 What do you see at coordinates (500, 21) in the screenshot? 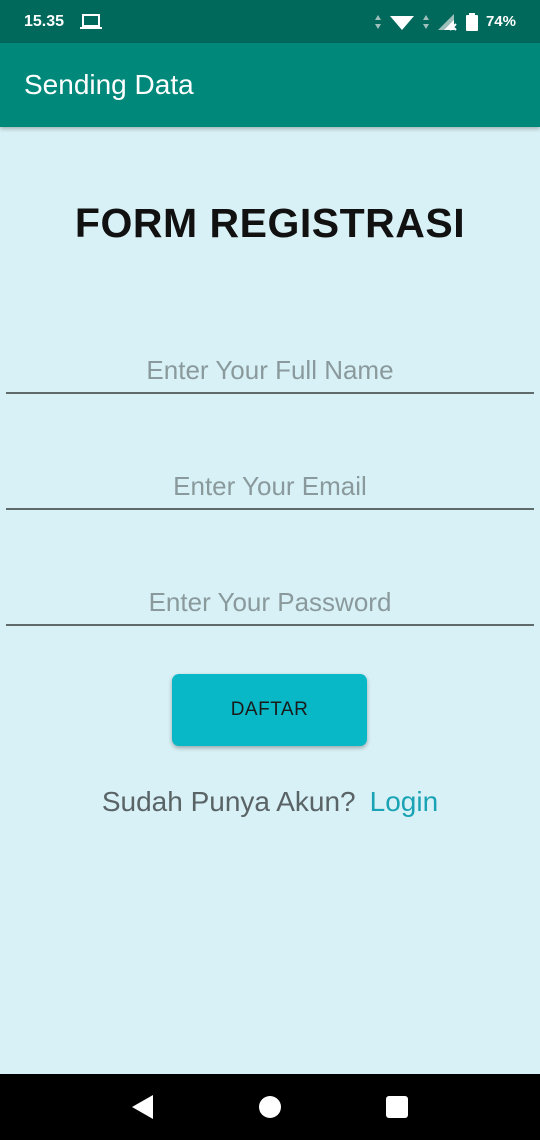
I see `battery-percent: 74%` at bounding box center [500, 21].